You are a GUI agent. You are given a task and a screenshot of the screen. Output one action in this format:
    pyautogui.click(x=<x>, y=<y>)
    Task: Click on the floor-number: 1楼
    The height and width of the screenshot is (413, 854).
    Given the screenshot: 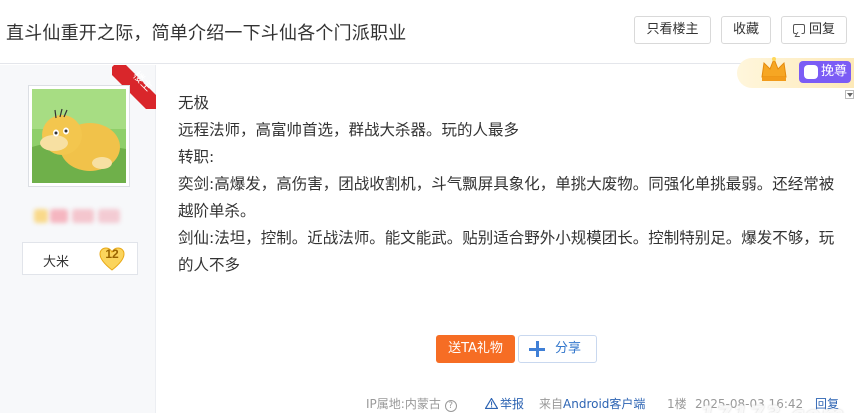 What is the action you would take?
    pyautogui.click(x=677, y=404)
    